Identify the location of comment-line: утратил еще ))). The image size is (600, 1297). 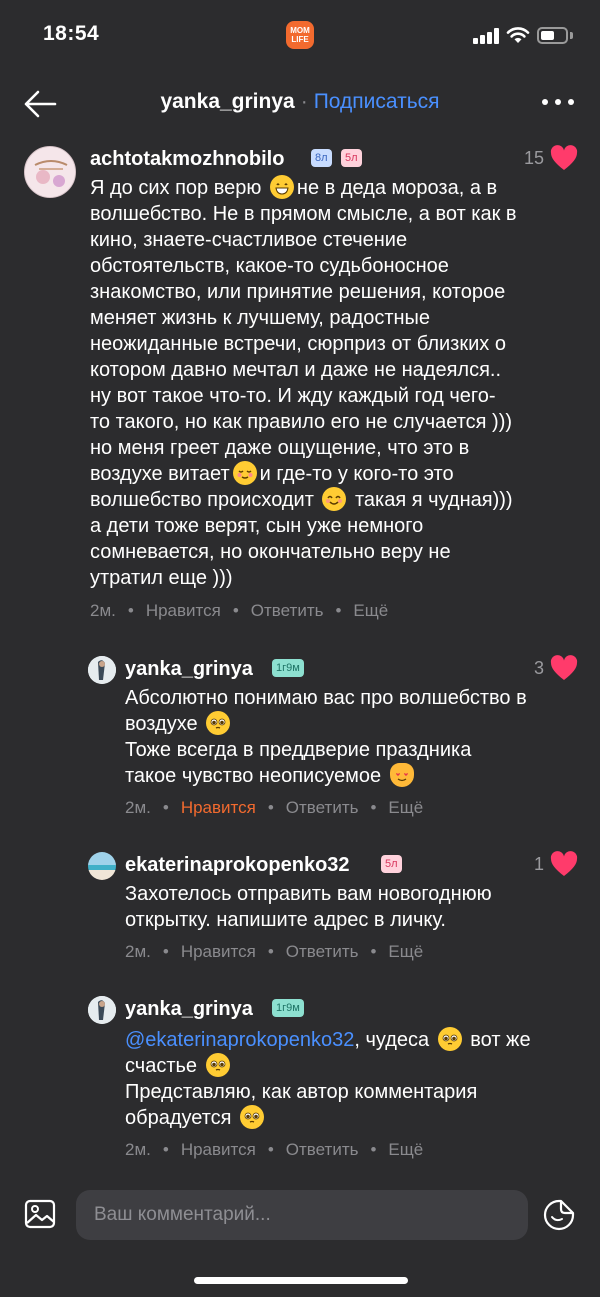
(161, 578).